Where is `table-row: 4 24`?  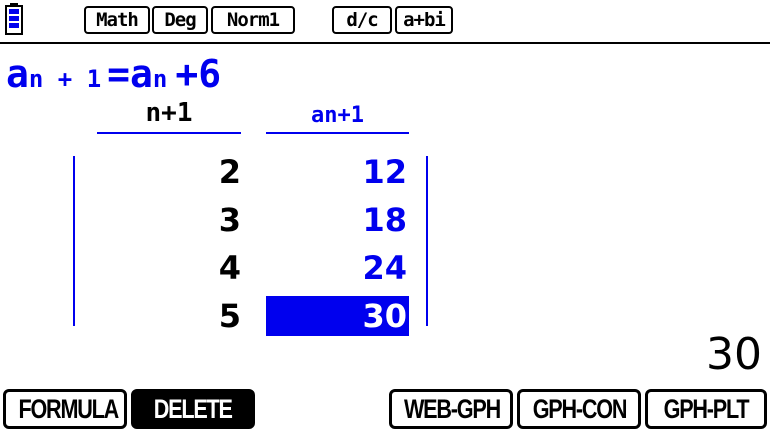 table-row: 4 24 is located at coordinates (250, 272).